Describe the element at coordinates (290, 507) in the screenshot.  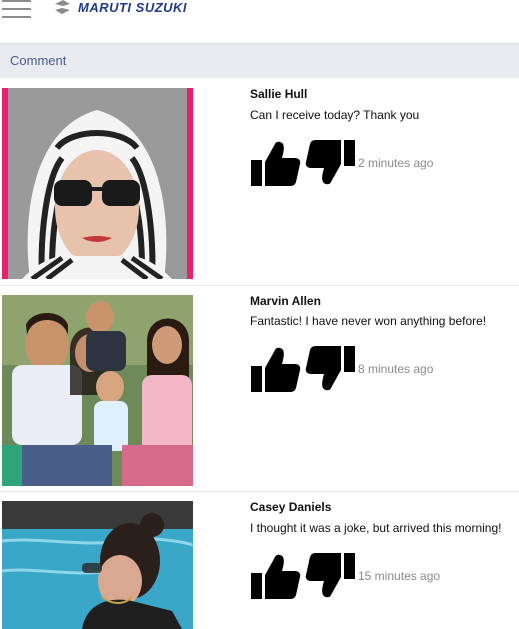
I see `comment-author: Casey Daniels` at that location.